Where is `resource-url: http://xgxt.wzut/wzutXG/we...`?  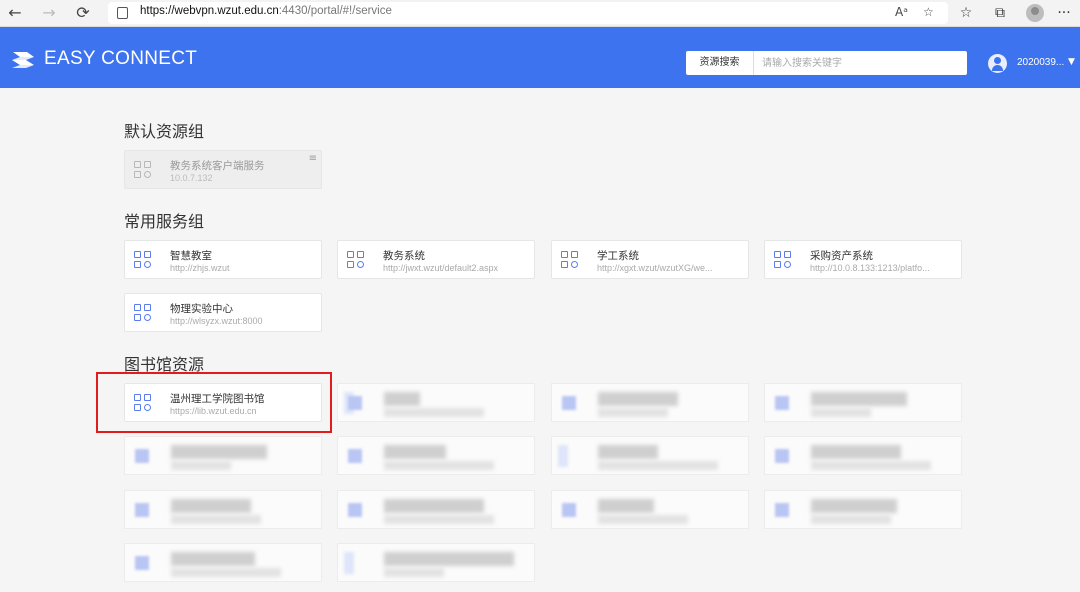 resource-url: http://xgxt.wzut/wzutXG/we... is located at coordinates (655, 268).